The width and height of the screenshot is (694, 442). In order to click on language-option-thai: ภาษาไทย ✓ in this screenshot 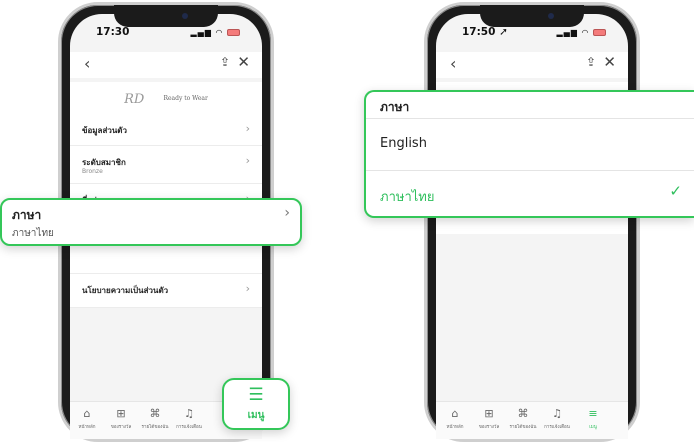, I will do `click(530, 195)`.